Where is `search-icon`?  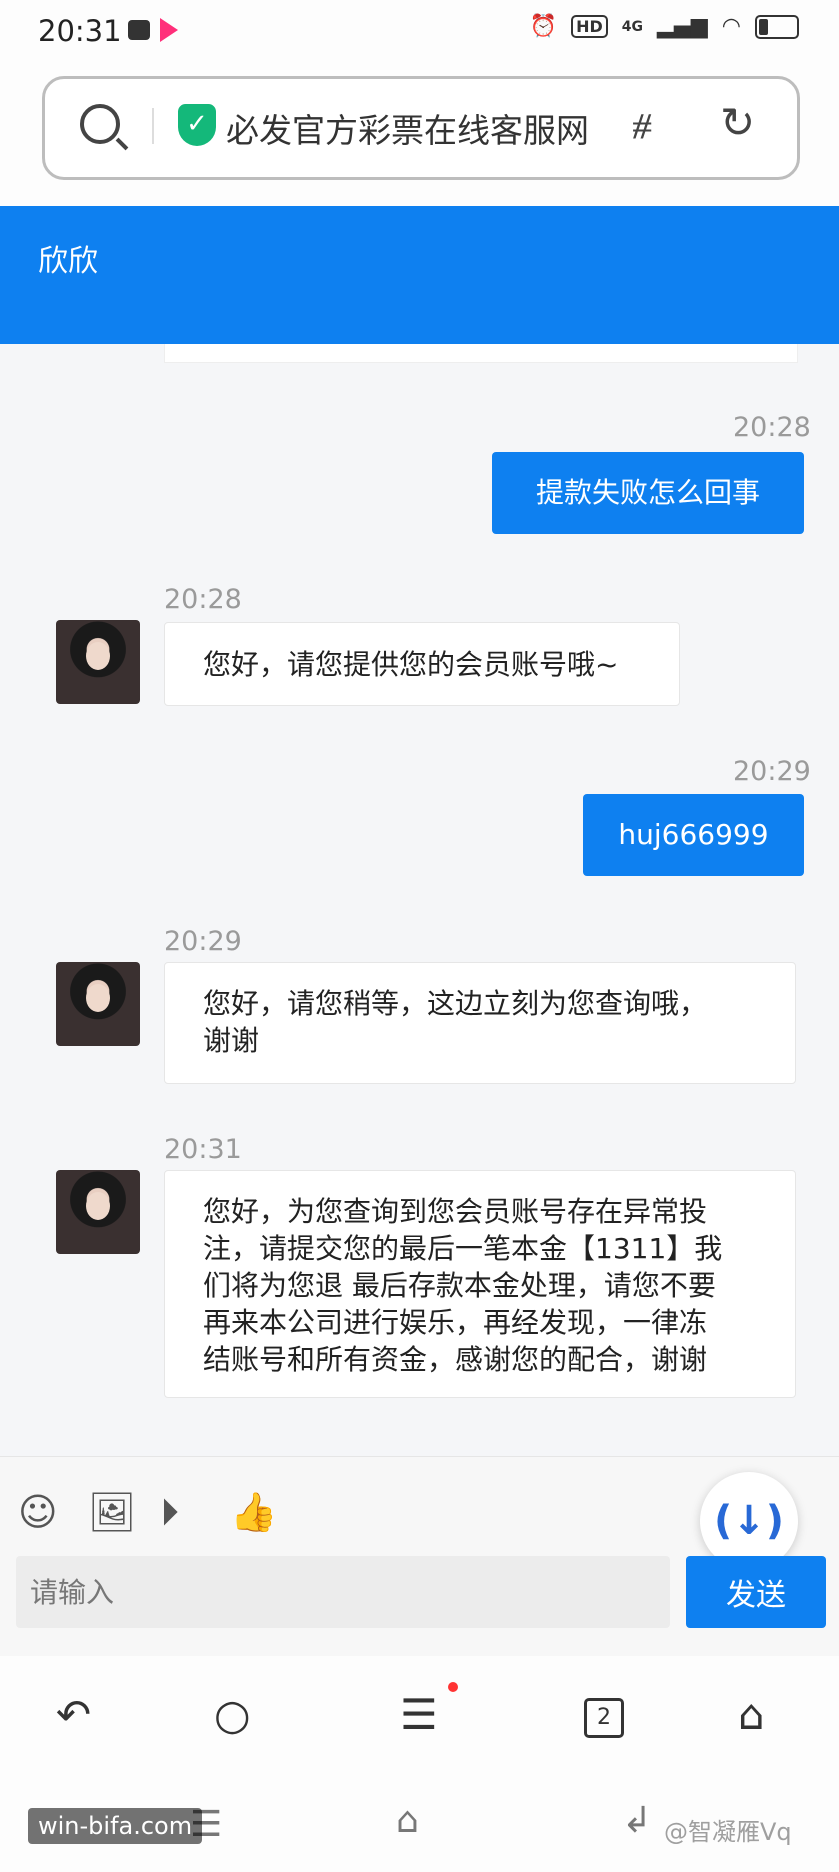
search-icon is located at coordinates (100, 124).